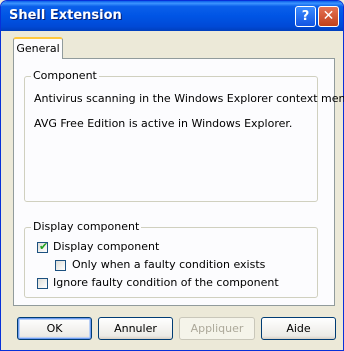 The image size is (344, 351). What do you see at coordinates (42, 283) in the screenshot?
I see `ignore-faulty-checkbox` at bounding box center [42, 283].